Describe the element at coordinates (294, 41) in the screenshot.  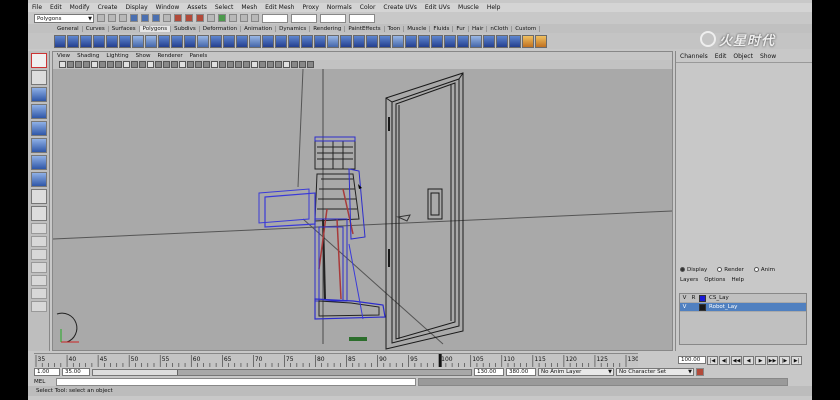
I see `mirror-icon` at that location.